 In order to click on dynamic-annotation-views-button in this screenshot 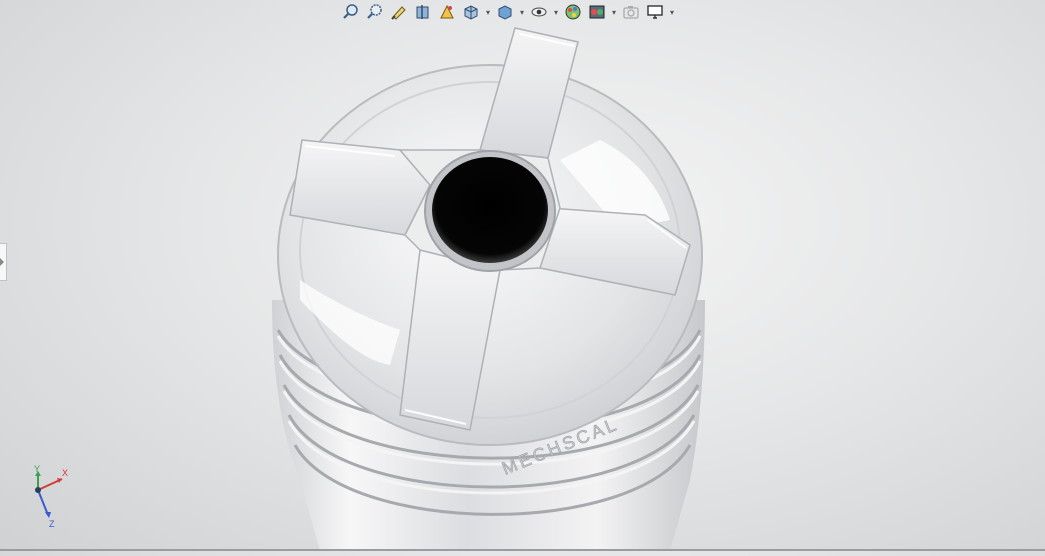, I will do `click(447, 12)`.